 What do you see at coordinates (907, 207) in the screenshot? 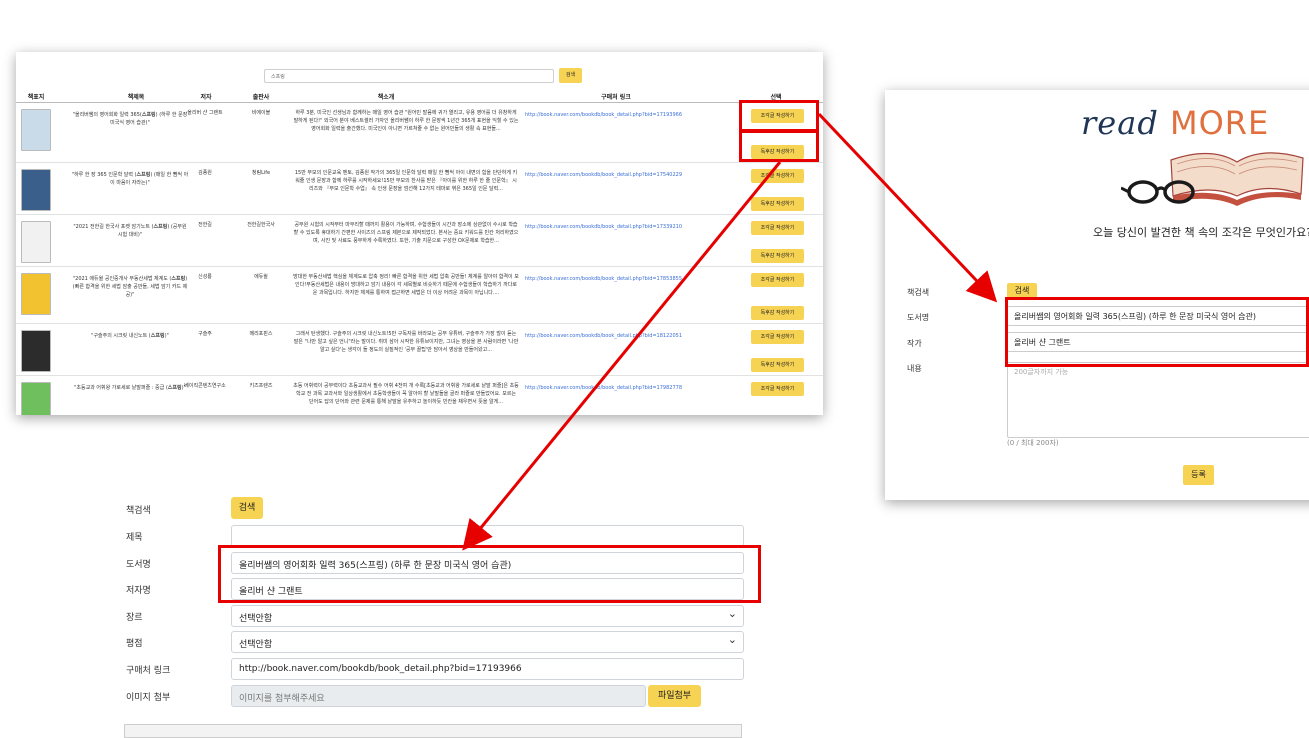
I see `arrow-to-readmore` at bounding box center [907, 207].